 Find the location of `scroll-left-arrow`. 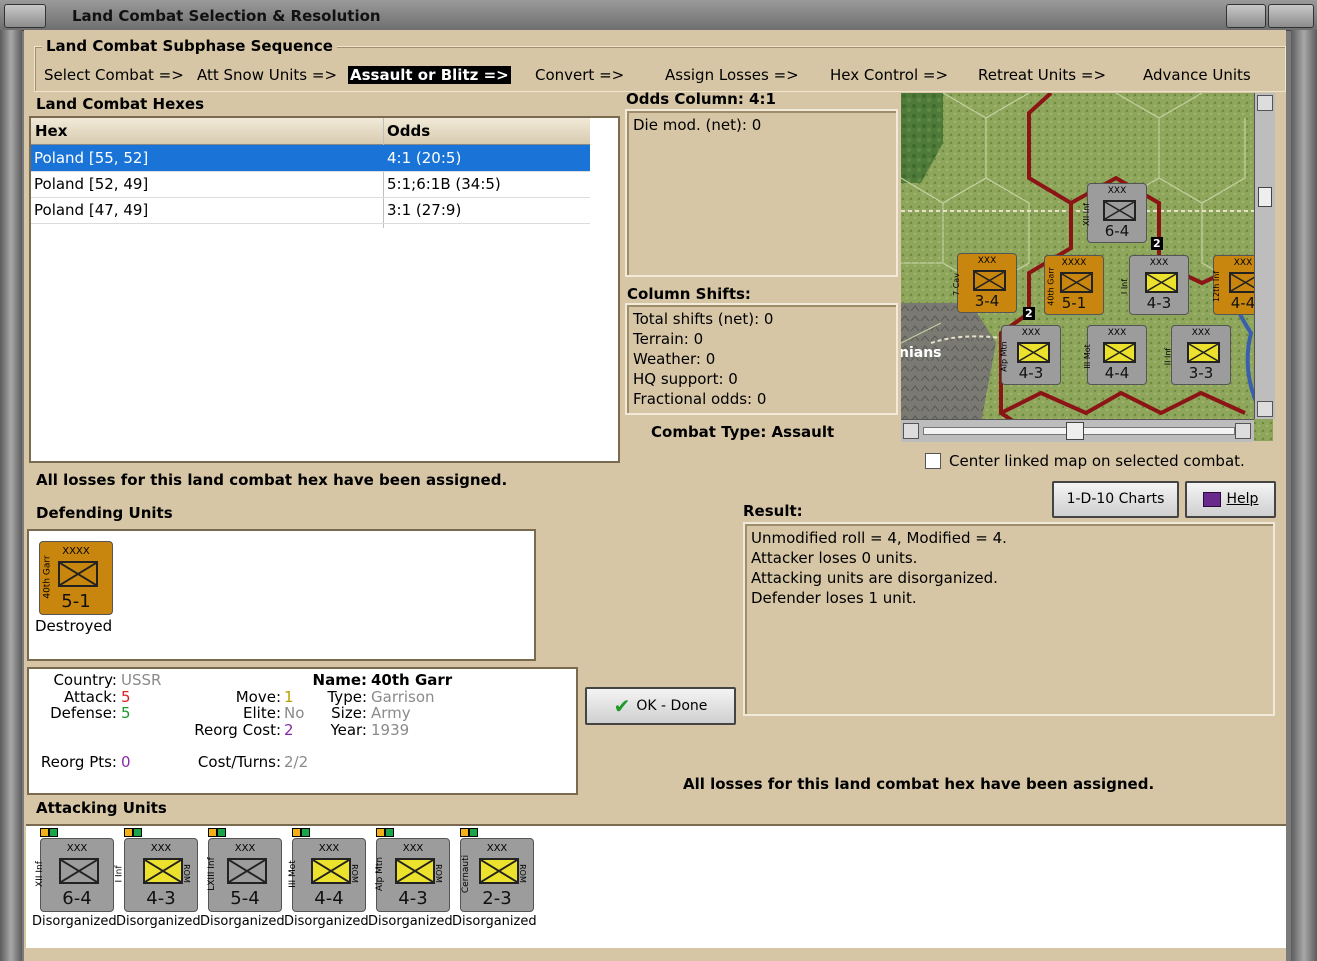

scroll-left-arrow is located at coordinates (911, 431).